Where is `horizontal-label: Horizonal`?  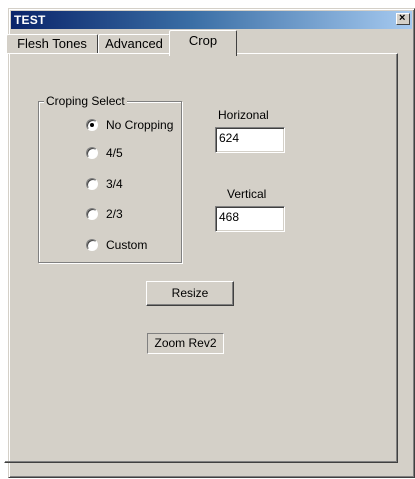 horizontal-label: Horizonal is located at coordinates (243, 115).